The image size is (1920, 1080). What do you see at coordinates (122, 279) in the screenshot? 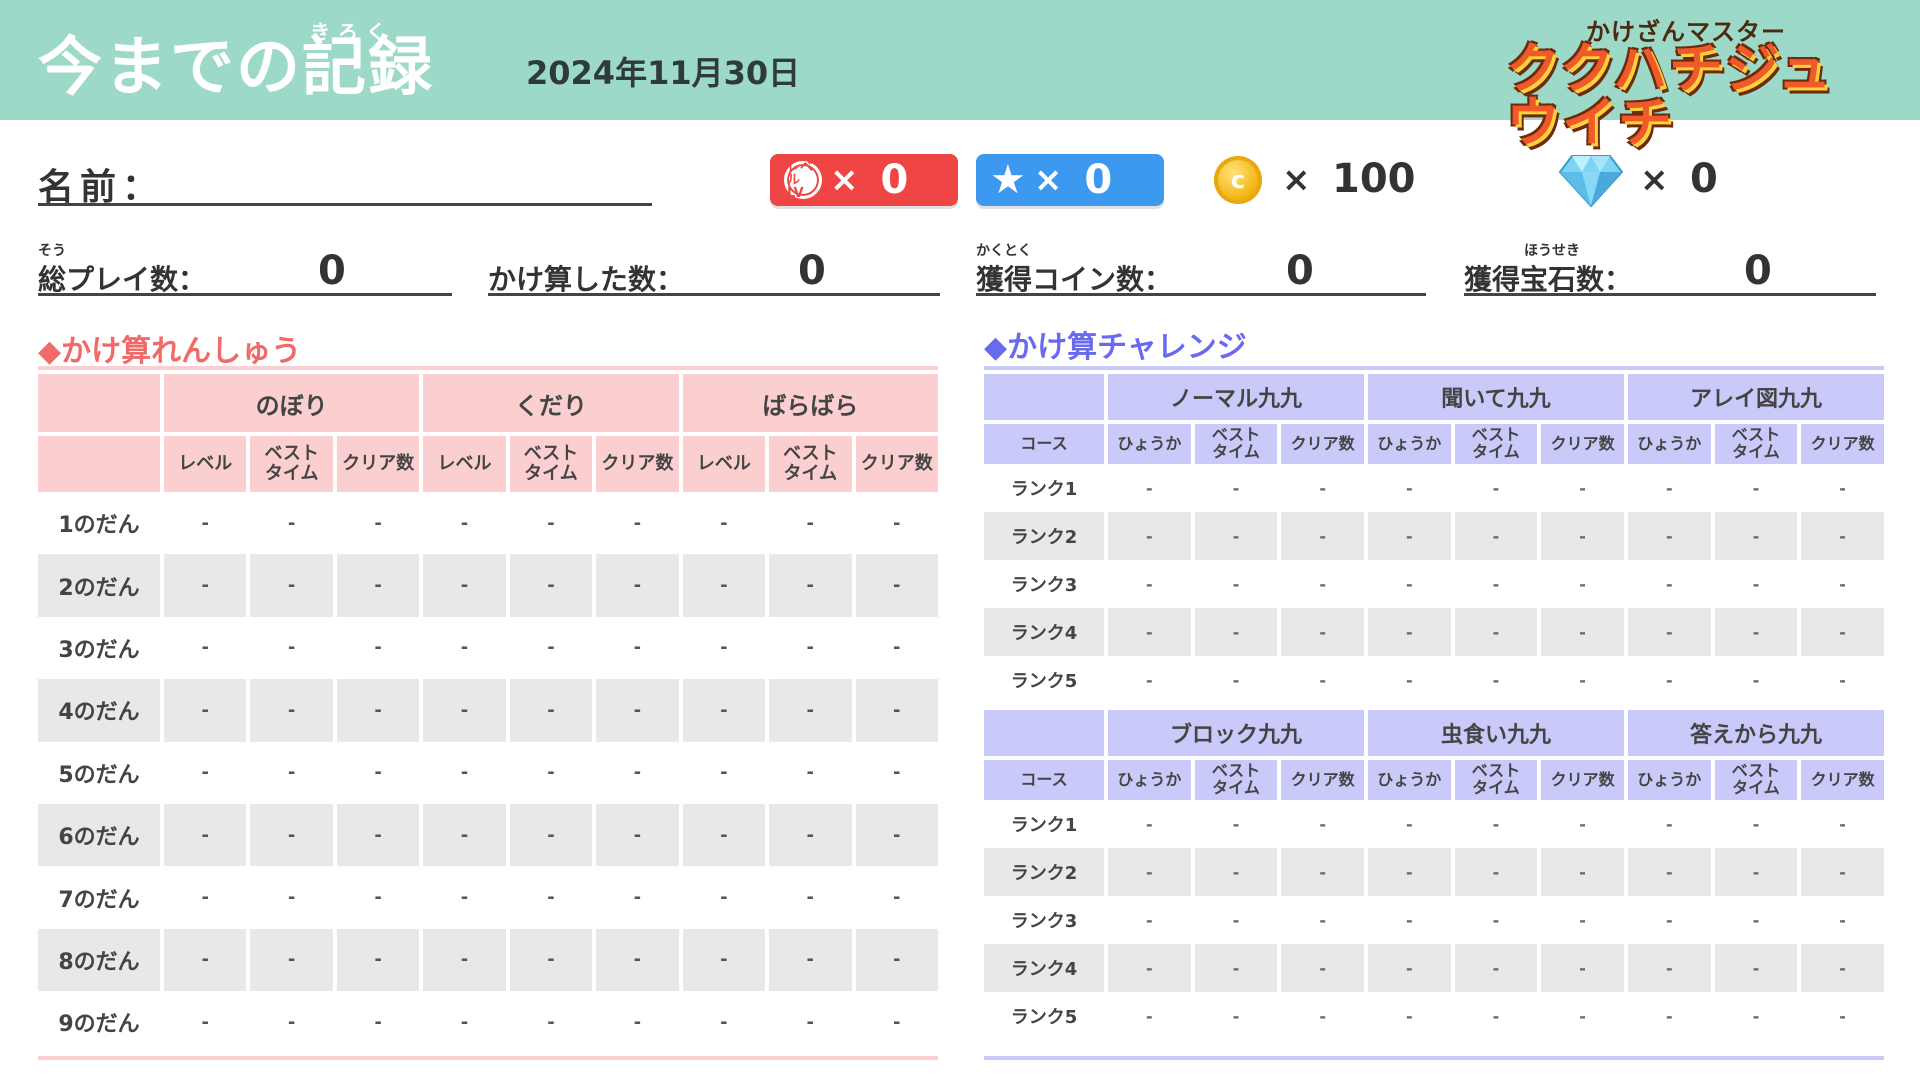
I see `stat-label: 総プレイ数：` at bounding box center [122, 279].